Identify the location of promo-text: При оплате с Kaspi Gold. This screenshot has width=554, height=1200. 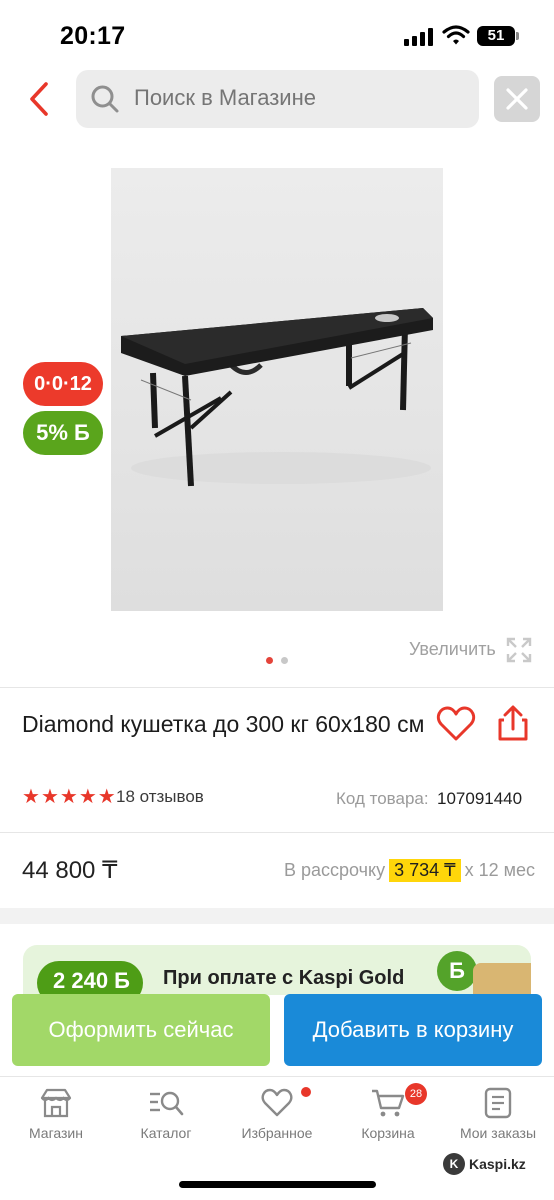
(284, 978).